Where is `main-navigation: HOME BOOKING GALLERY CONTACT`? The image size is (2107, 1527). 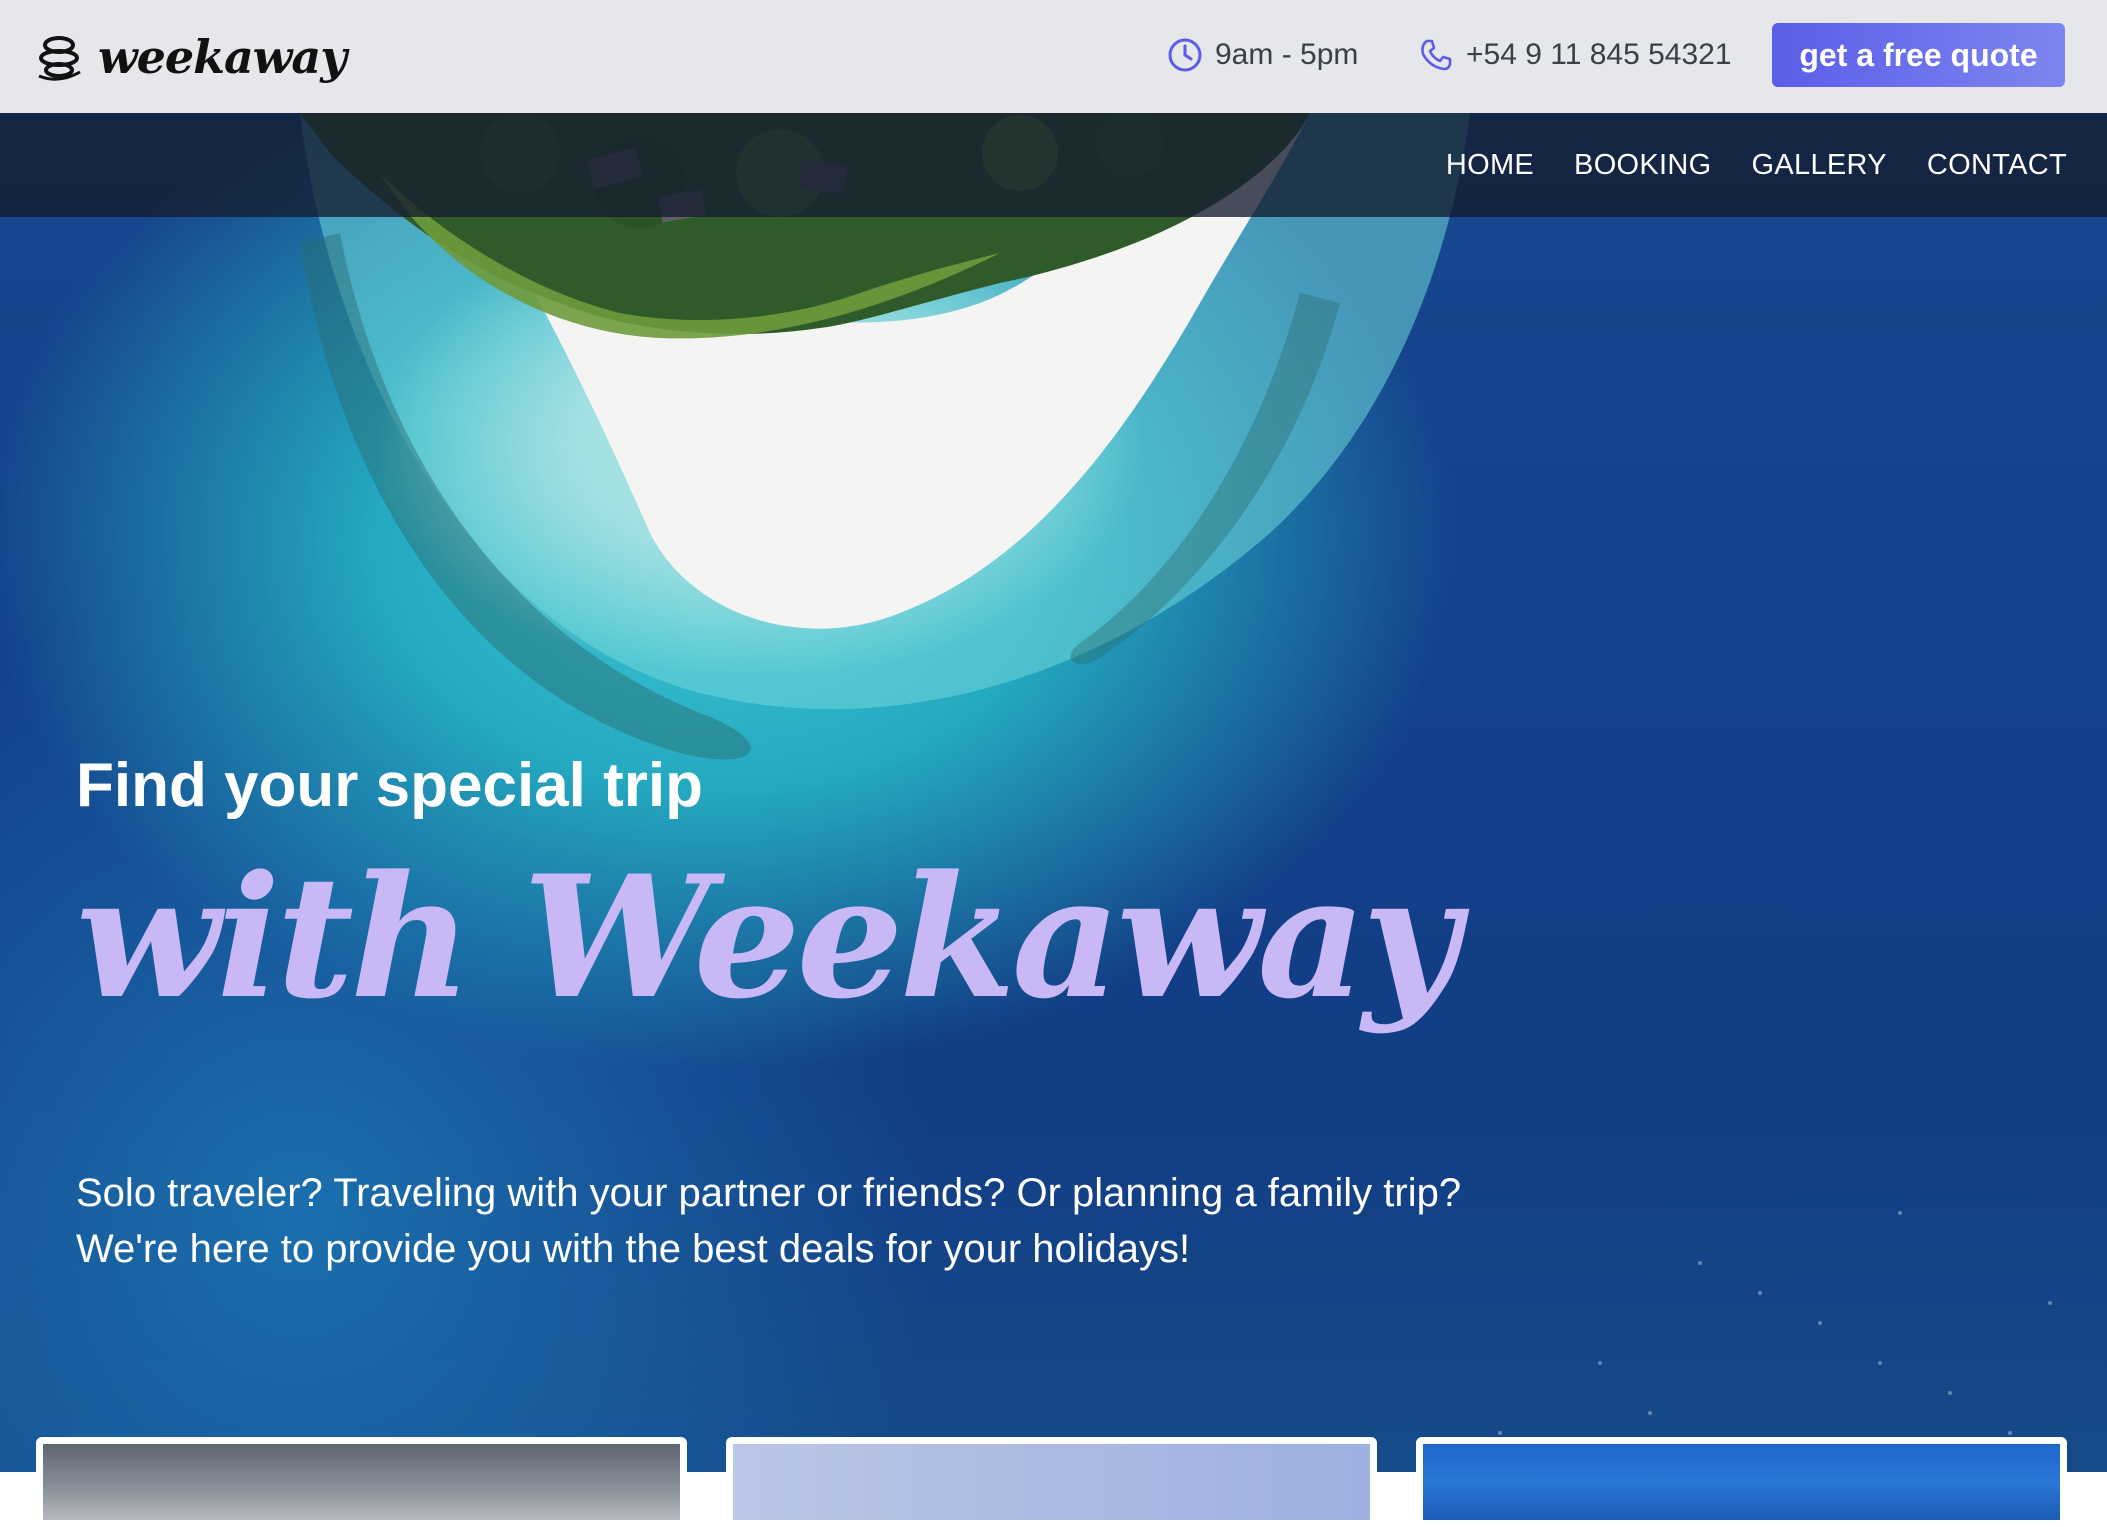 main-navigation: HOME BOOKING GALLERY CONTACT is located at coordinates (1053, 165).